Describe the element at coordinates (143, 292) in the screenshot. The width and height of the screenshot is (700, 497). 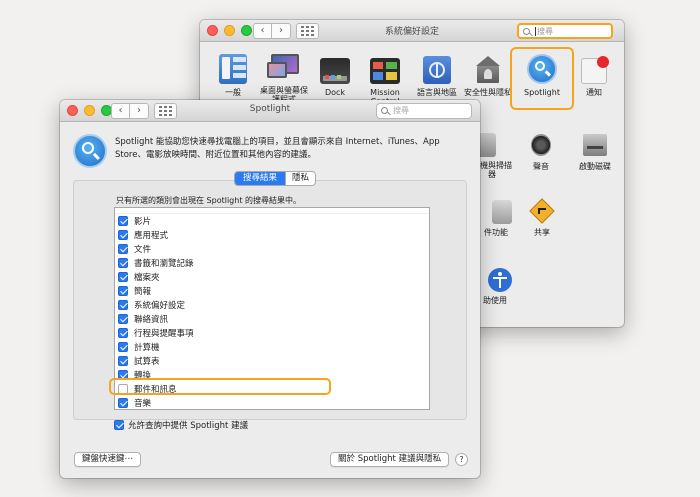
I see `category-label: 簡報` at that location.